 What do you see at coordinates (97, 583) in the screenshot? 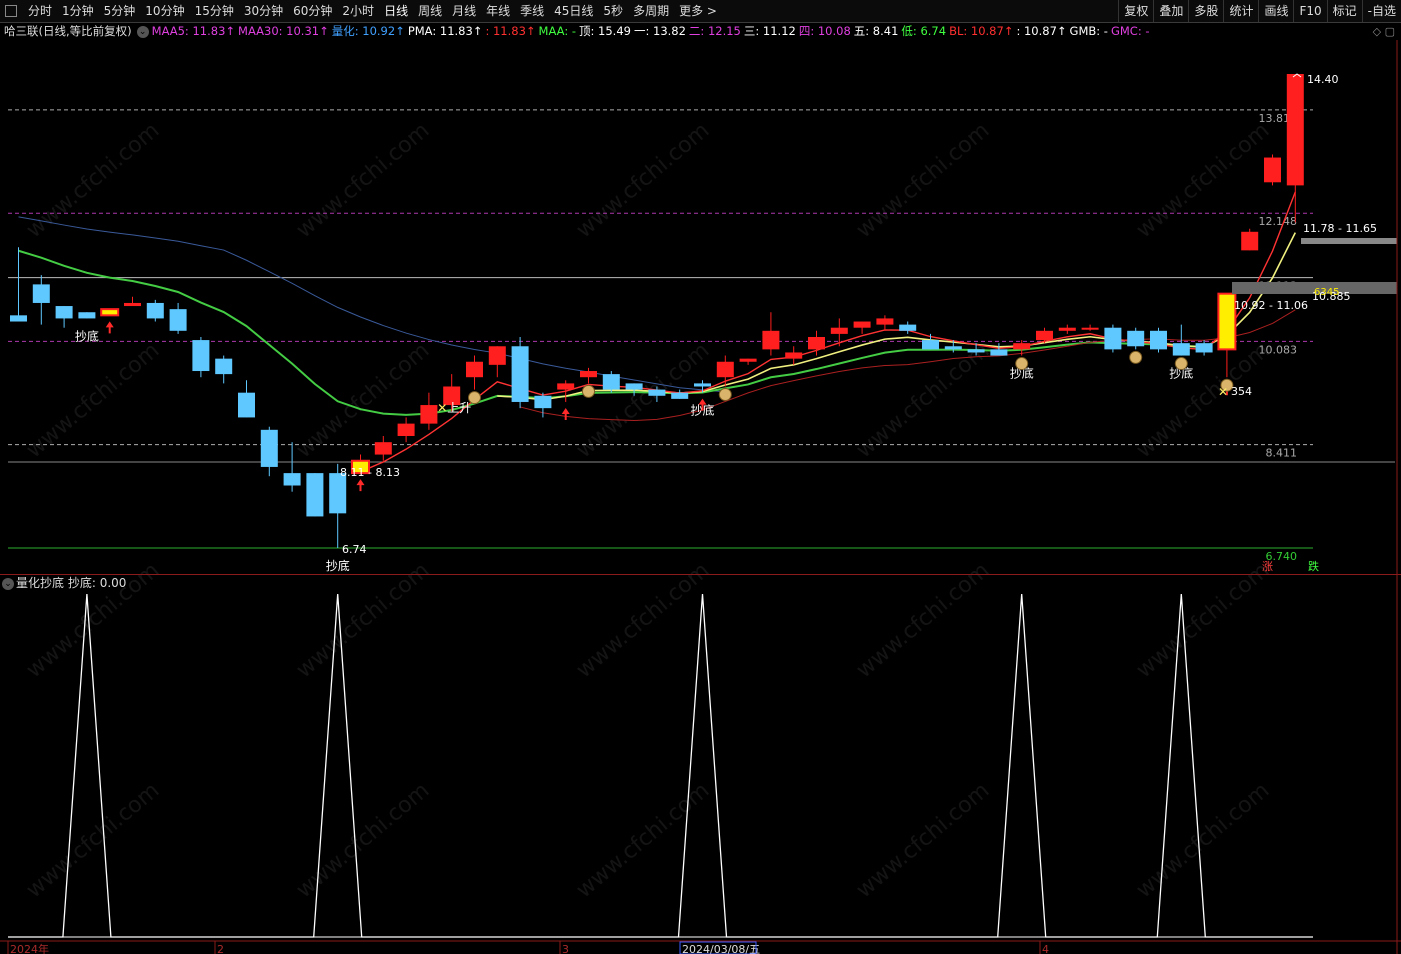
I see `indicator-value: 抄底: 0.00` at bounding box center [97, 583].